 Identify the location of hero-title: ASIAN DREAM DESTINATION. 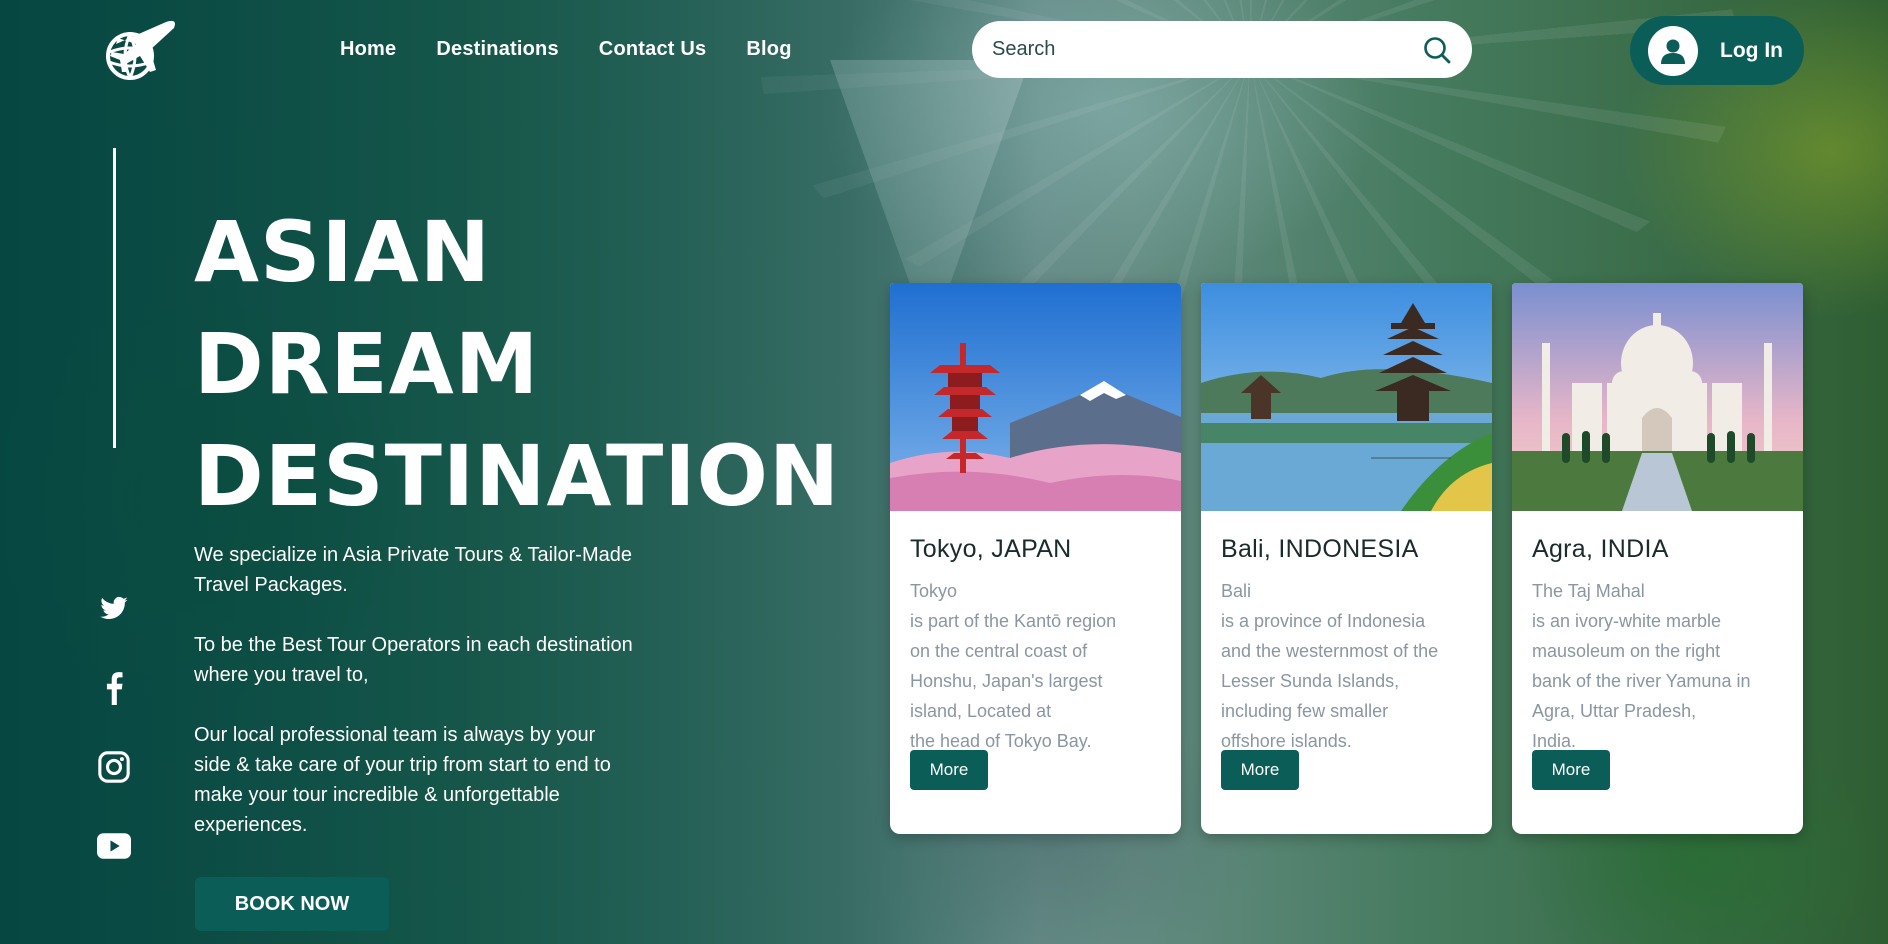
(544, 364).